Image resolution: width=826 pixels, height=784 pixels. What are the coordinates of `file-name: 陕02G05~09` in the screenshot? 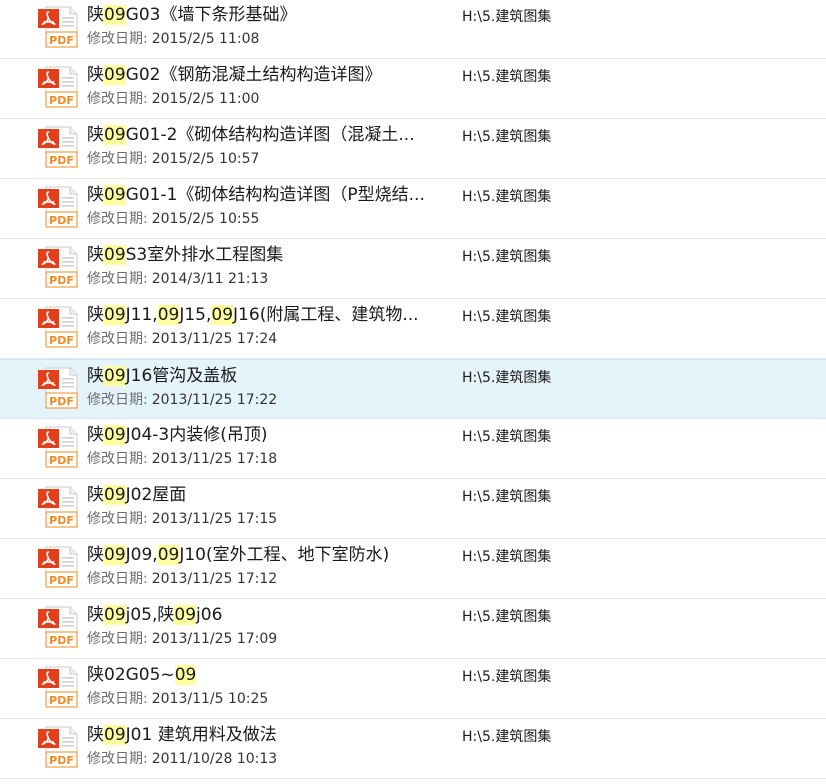 It's located at (267, 675).